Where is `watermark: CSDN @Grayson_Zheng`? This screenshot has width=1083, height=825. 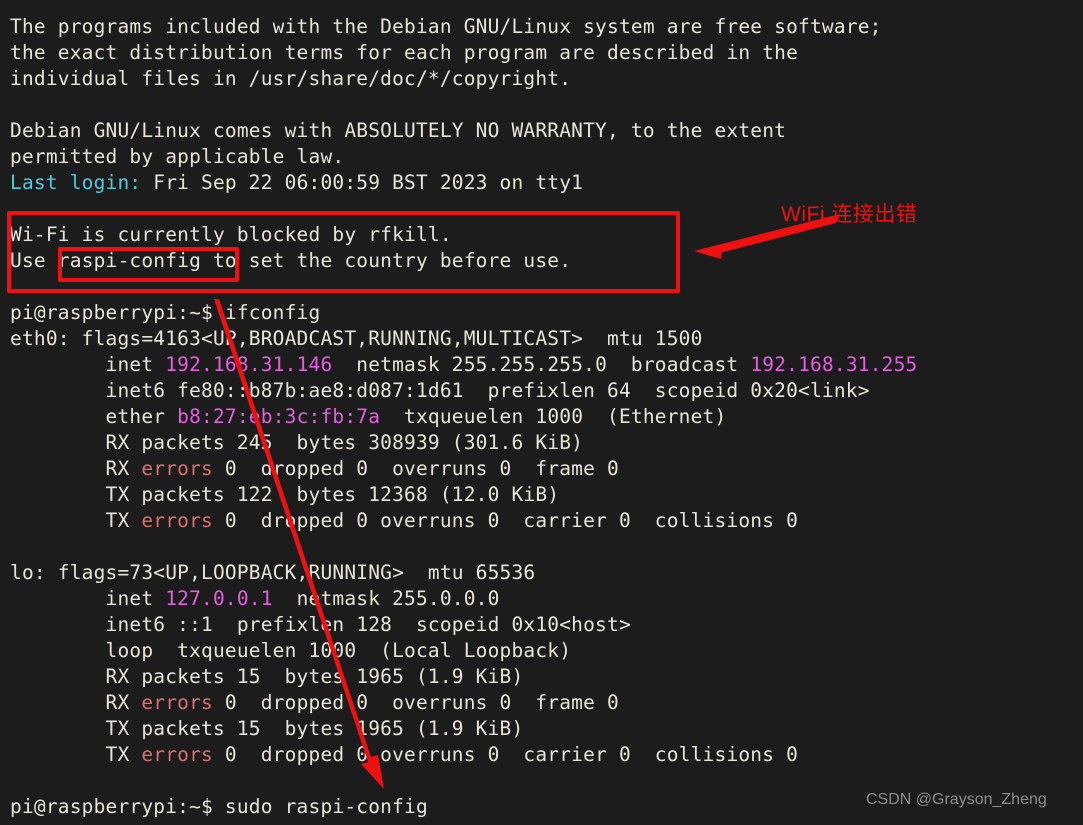
watermark: CSDN @Grayson_Zheng is located at coordinates (956, 799).